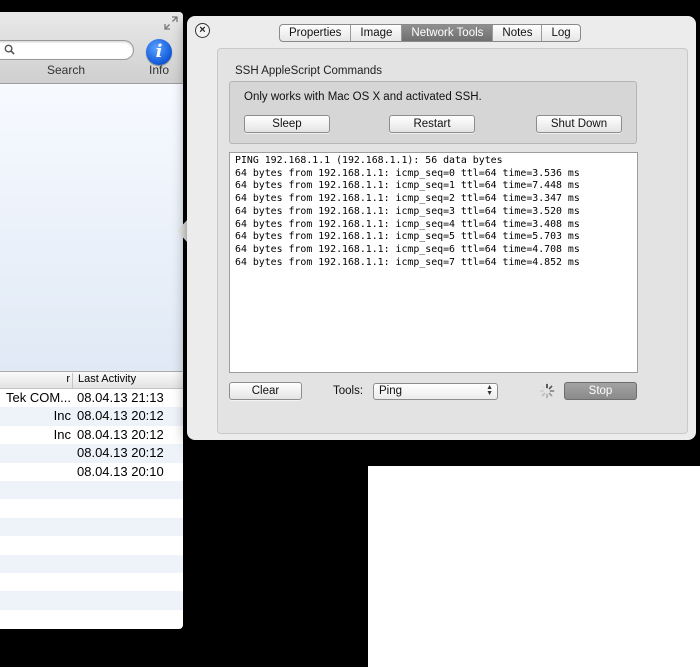 This screenshot has width=700, height=667. I want to click on tab-bar: Properties Image Network Tools Notes Log, so click(430, 33).